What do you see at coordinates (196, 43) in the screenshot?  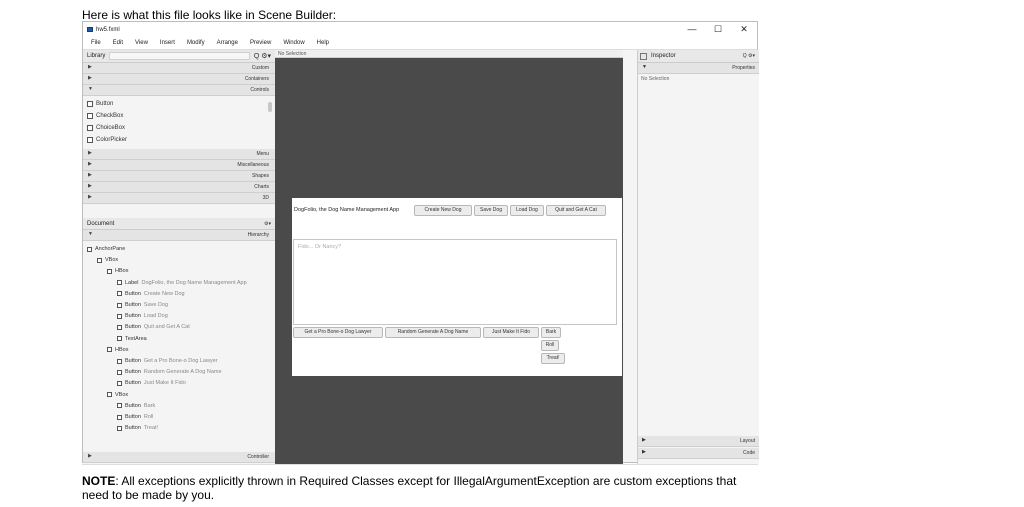 I see `menu-modify: Modify` at bounding box center [196, 43].